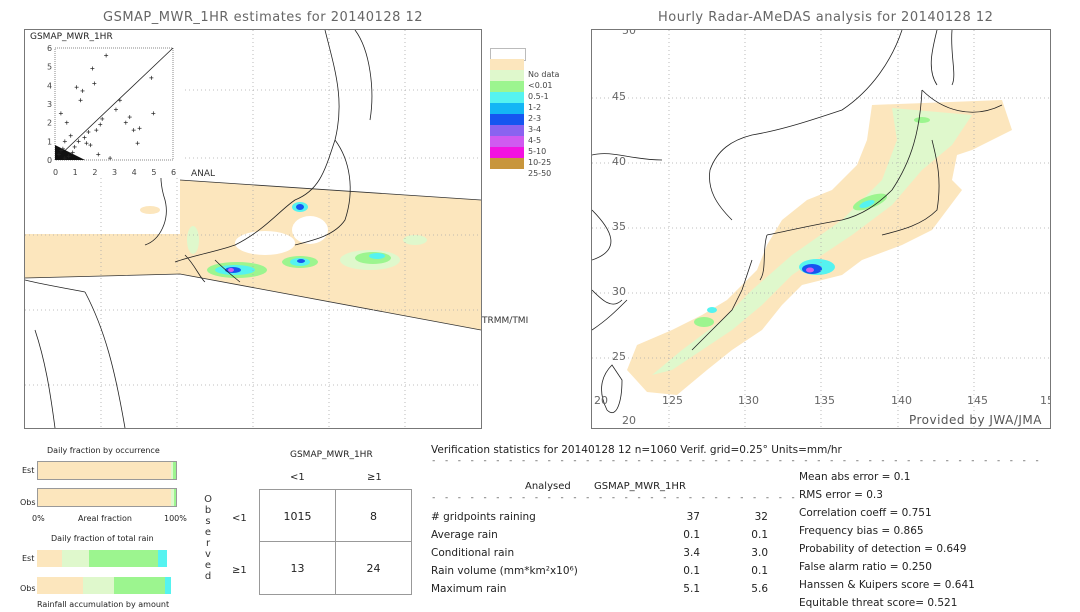 This screenshot has height=612, width=1080. Describe the element at coordinates (464, 535) in the screenshot. I see `stat-row-label: Average rain` at that location.